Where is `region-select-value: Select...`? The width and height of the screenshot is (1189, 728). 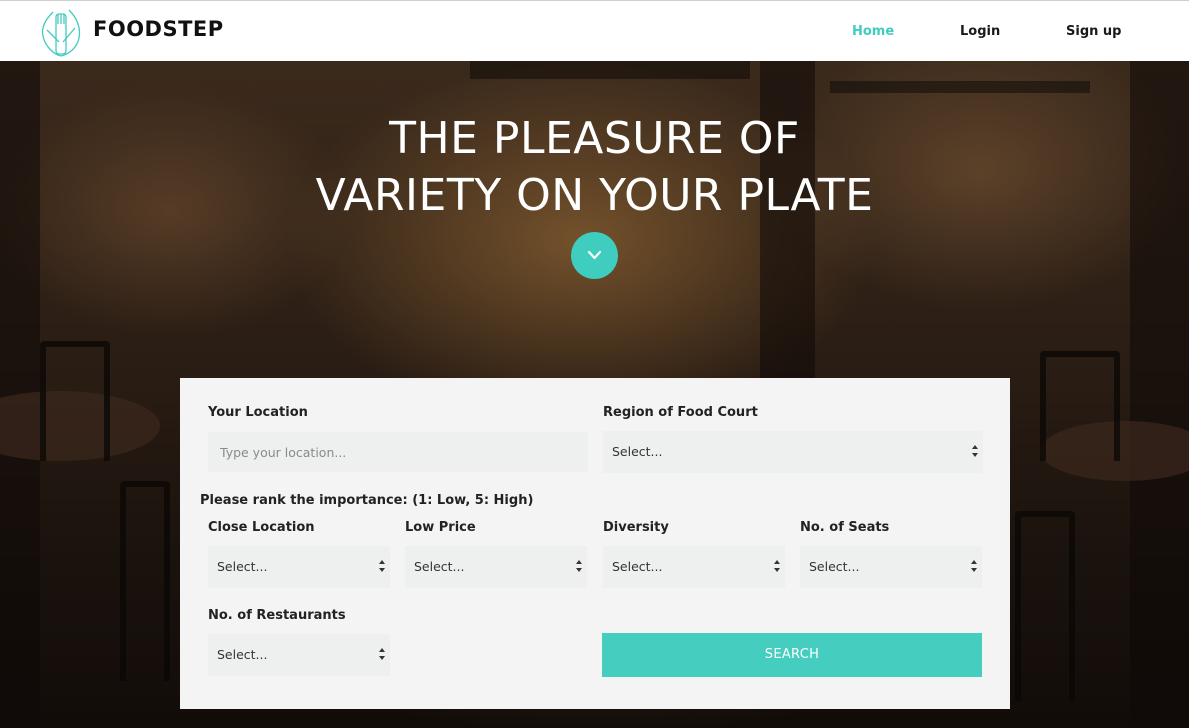
region-select-value: Select... is located at coordinates (637, 451).